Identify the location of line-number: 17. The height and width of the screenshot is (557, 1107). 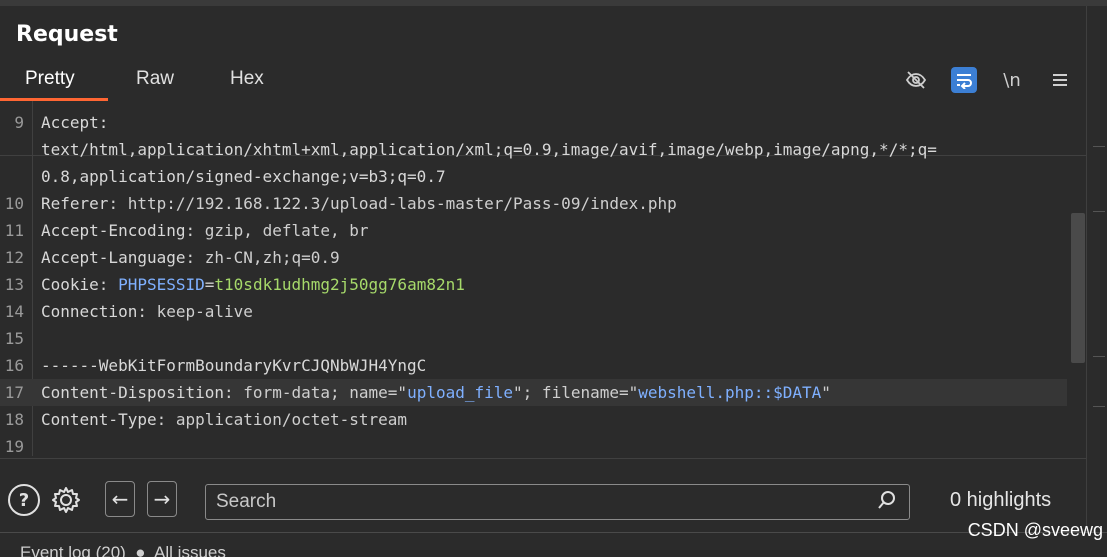
(14, 392).